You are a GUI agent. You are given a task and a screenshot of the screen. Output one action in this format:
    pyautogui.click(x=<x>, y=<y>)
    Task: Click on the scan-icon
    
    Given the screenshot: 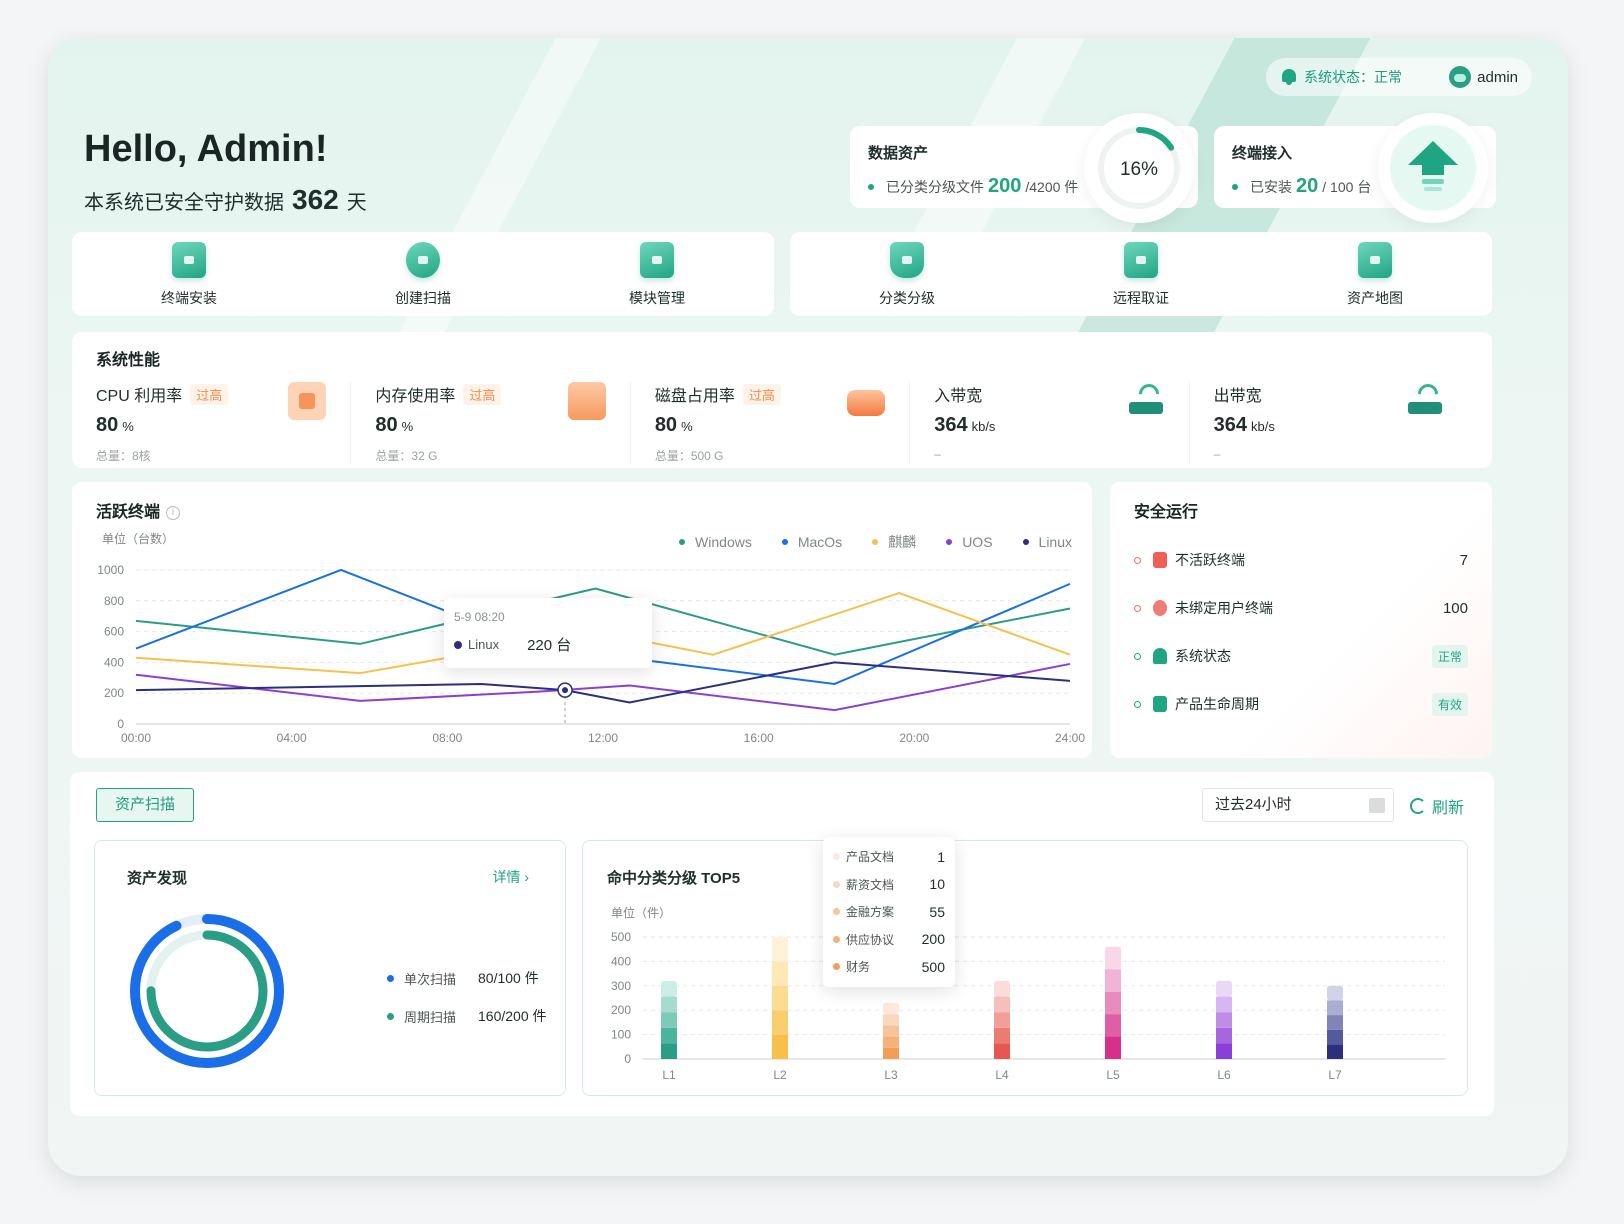 What is the action you would take?
    pyautogui.click(x=423, y=260)
    